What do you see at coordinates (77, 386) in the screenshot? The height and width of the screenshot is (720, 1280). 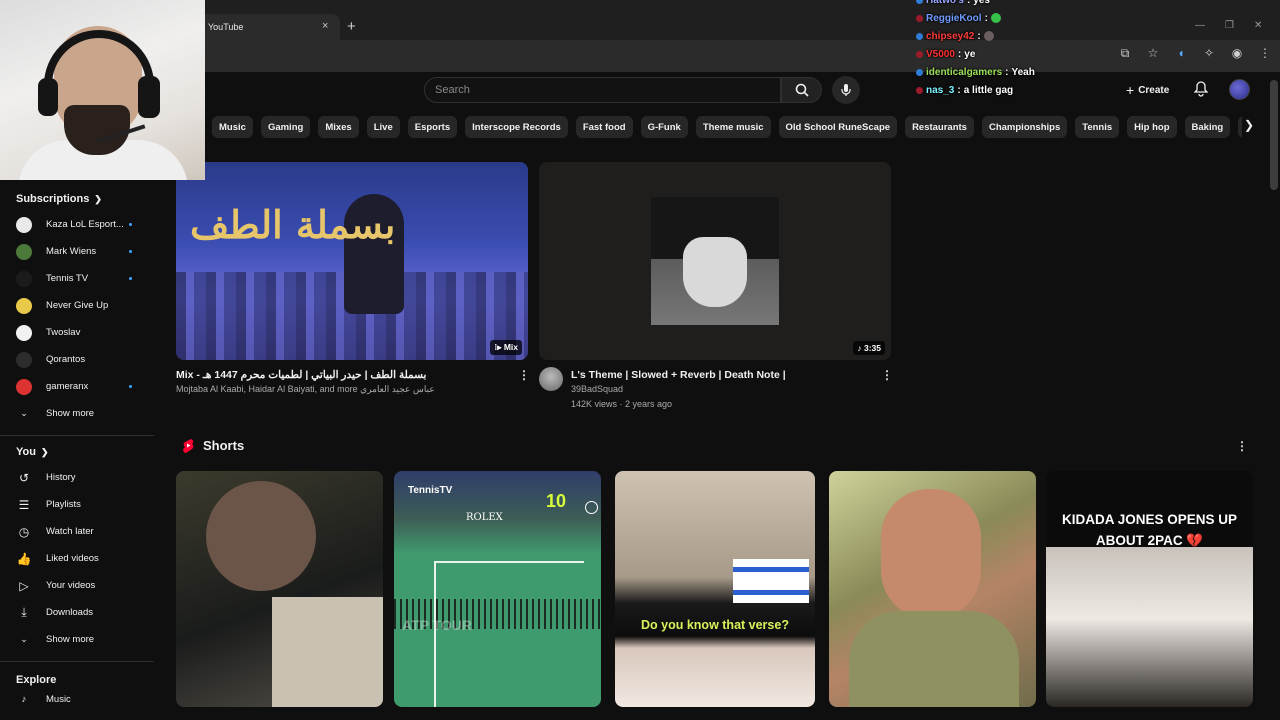 I see `sidebar-item-subscription: gameranx` at bounding box center [77, 386].